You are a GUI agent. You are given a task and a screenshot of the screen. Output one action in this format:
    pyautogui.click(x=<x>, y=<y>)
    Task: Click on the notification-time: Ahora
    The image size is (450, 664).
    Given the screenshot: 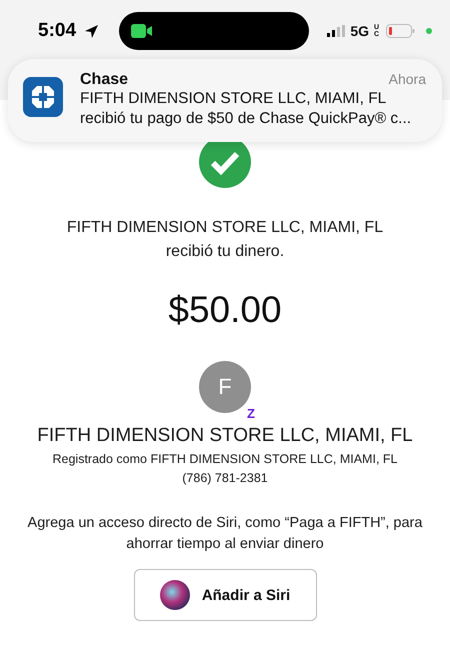 What is the action you would take?
    pyautogui.click(x=407, y=80)
    